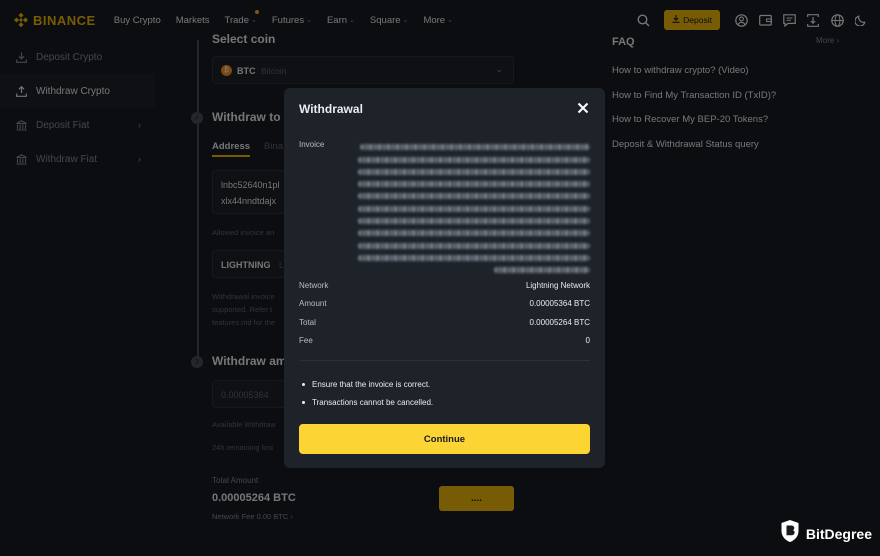 The width and height of the screenshot is (880, 556). What do you see at coordinates (560, 322) in the screenshot?
I see `detail-value: 0.00005264 BTC` at bounding box center [560, 322].